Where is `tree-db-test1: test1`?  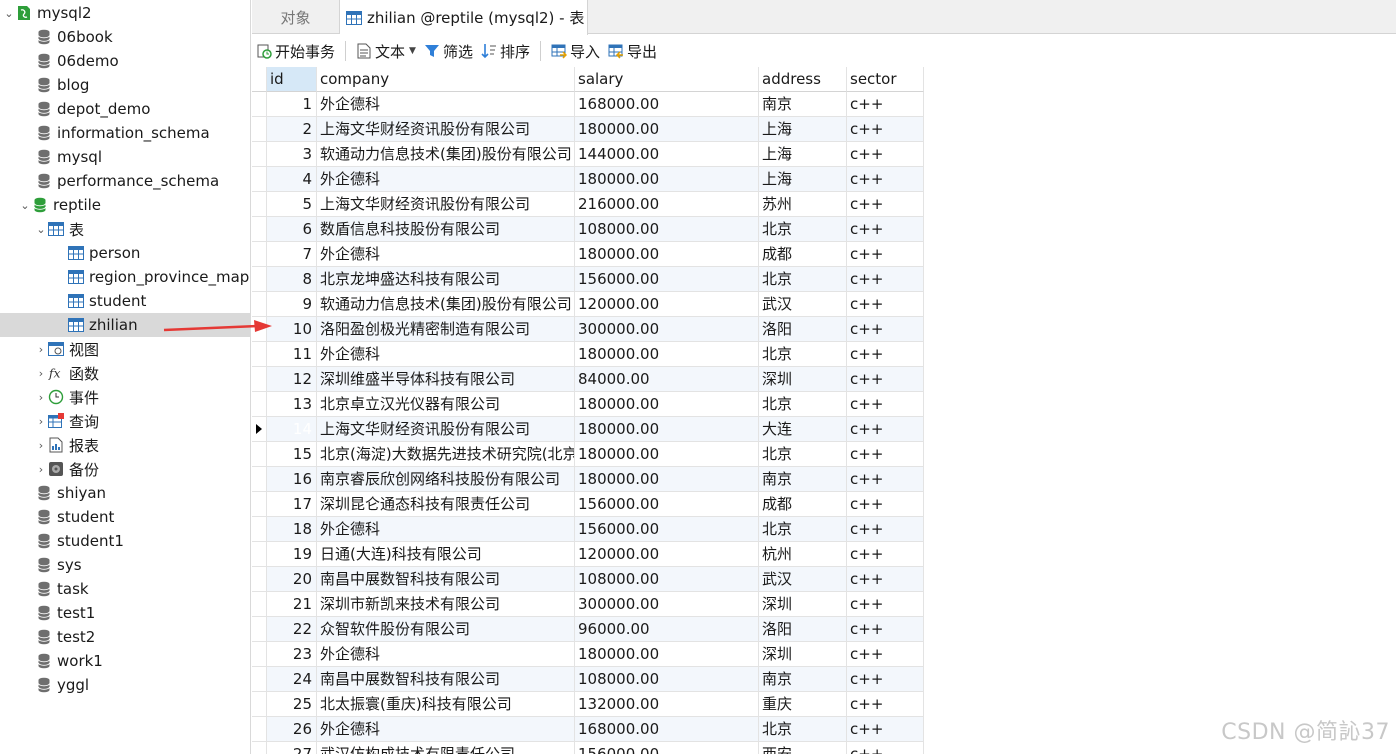
tree-db-test1: test1 is located at coordinates (125, 613).